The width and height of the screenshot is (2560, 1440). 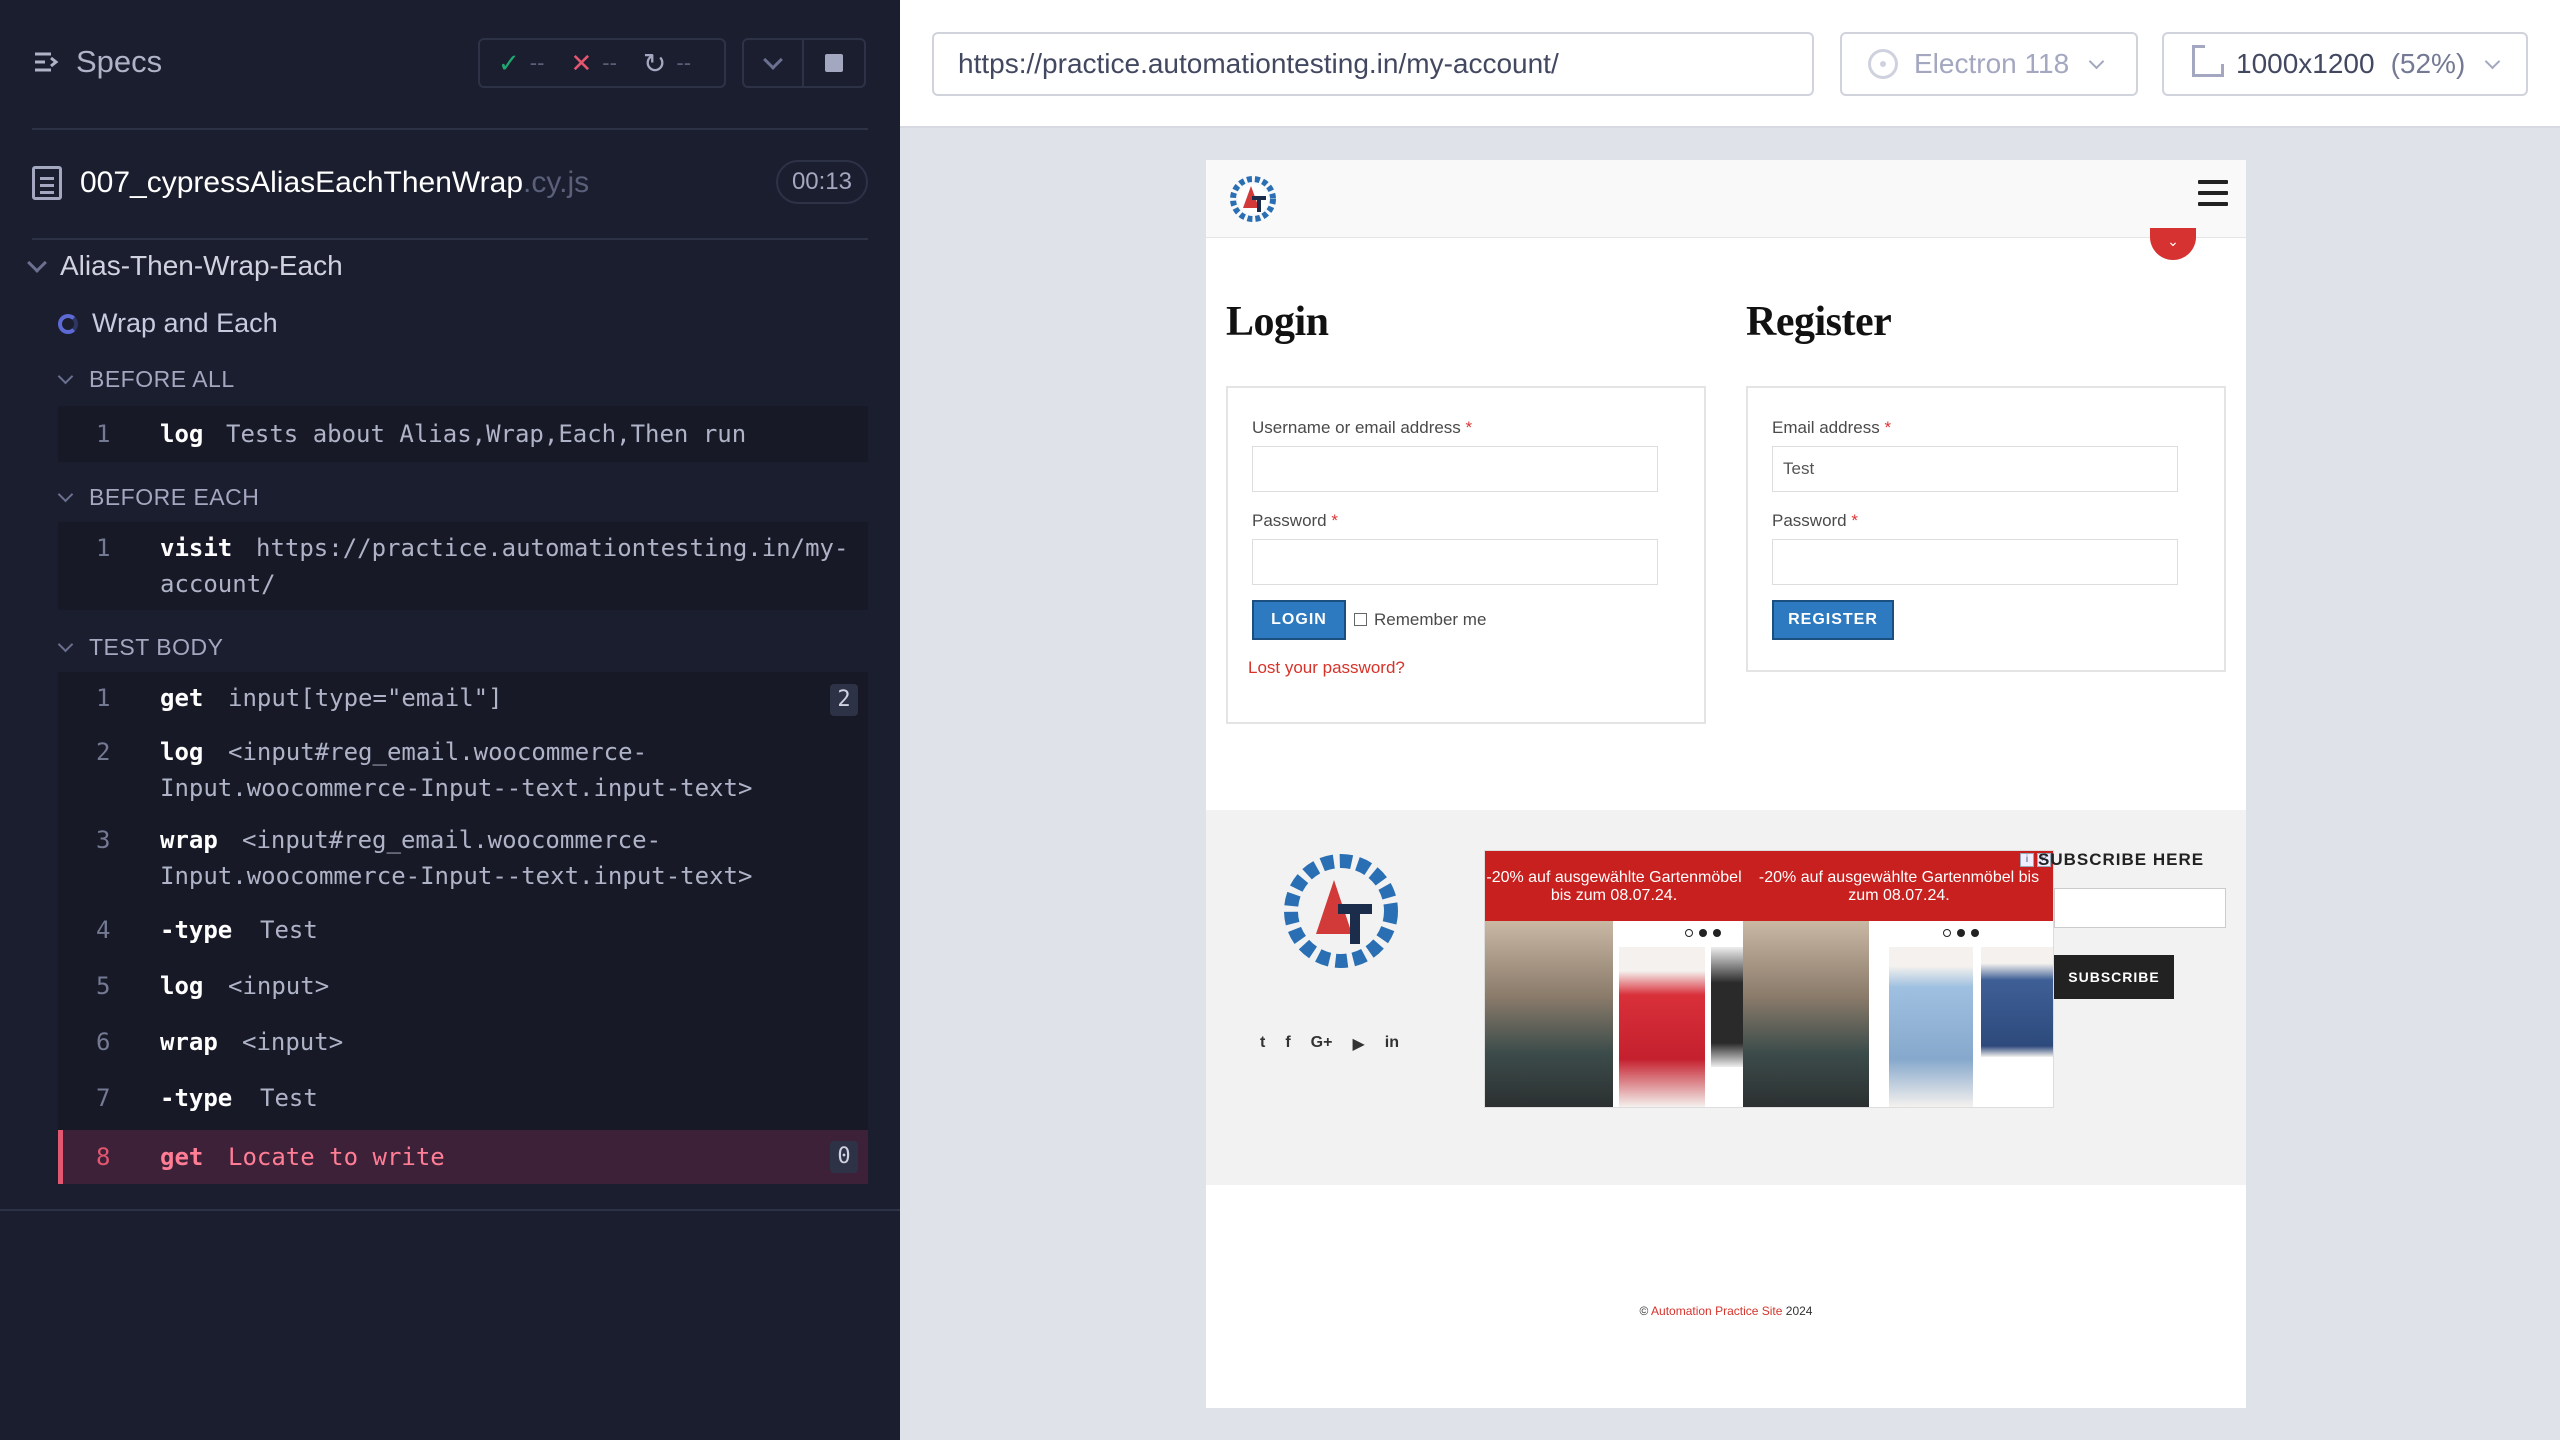 What do you see at coordinates (1455, 562) in the screenshot?
I see `password-input` at bounding box center [1455, 562].